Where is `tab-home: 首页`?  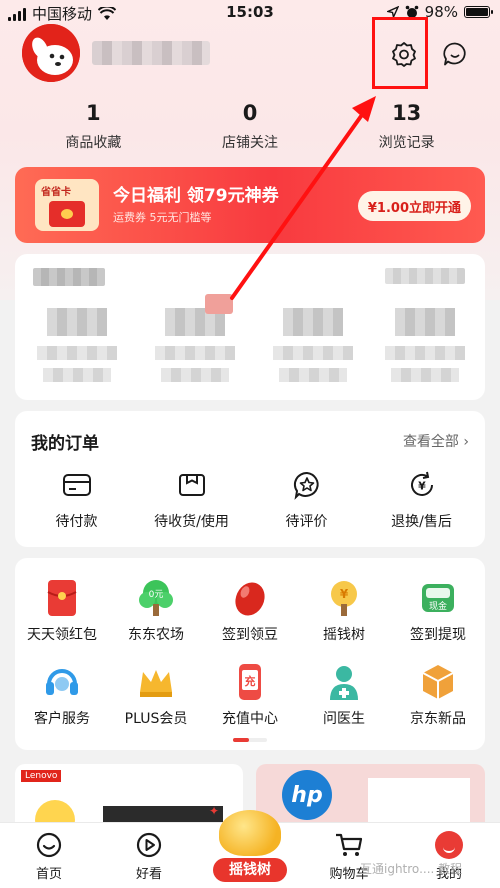 tab-home: 首页 is located at coordinates (49, 855).